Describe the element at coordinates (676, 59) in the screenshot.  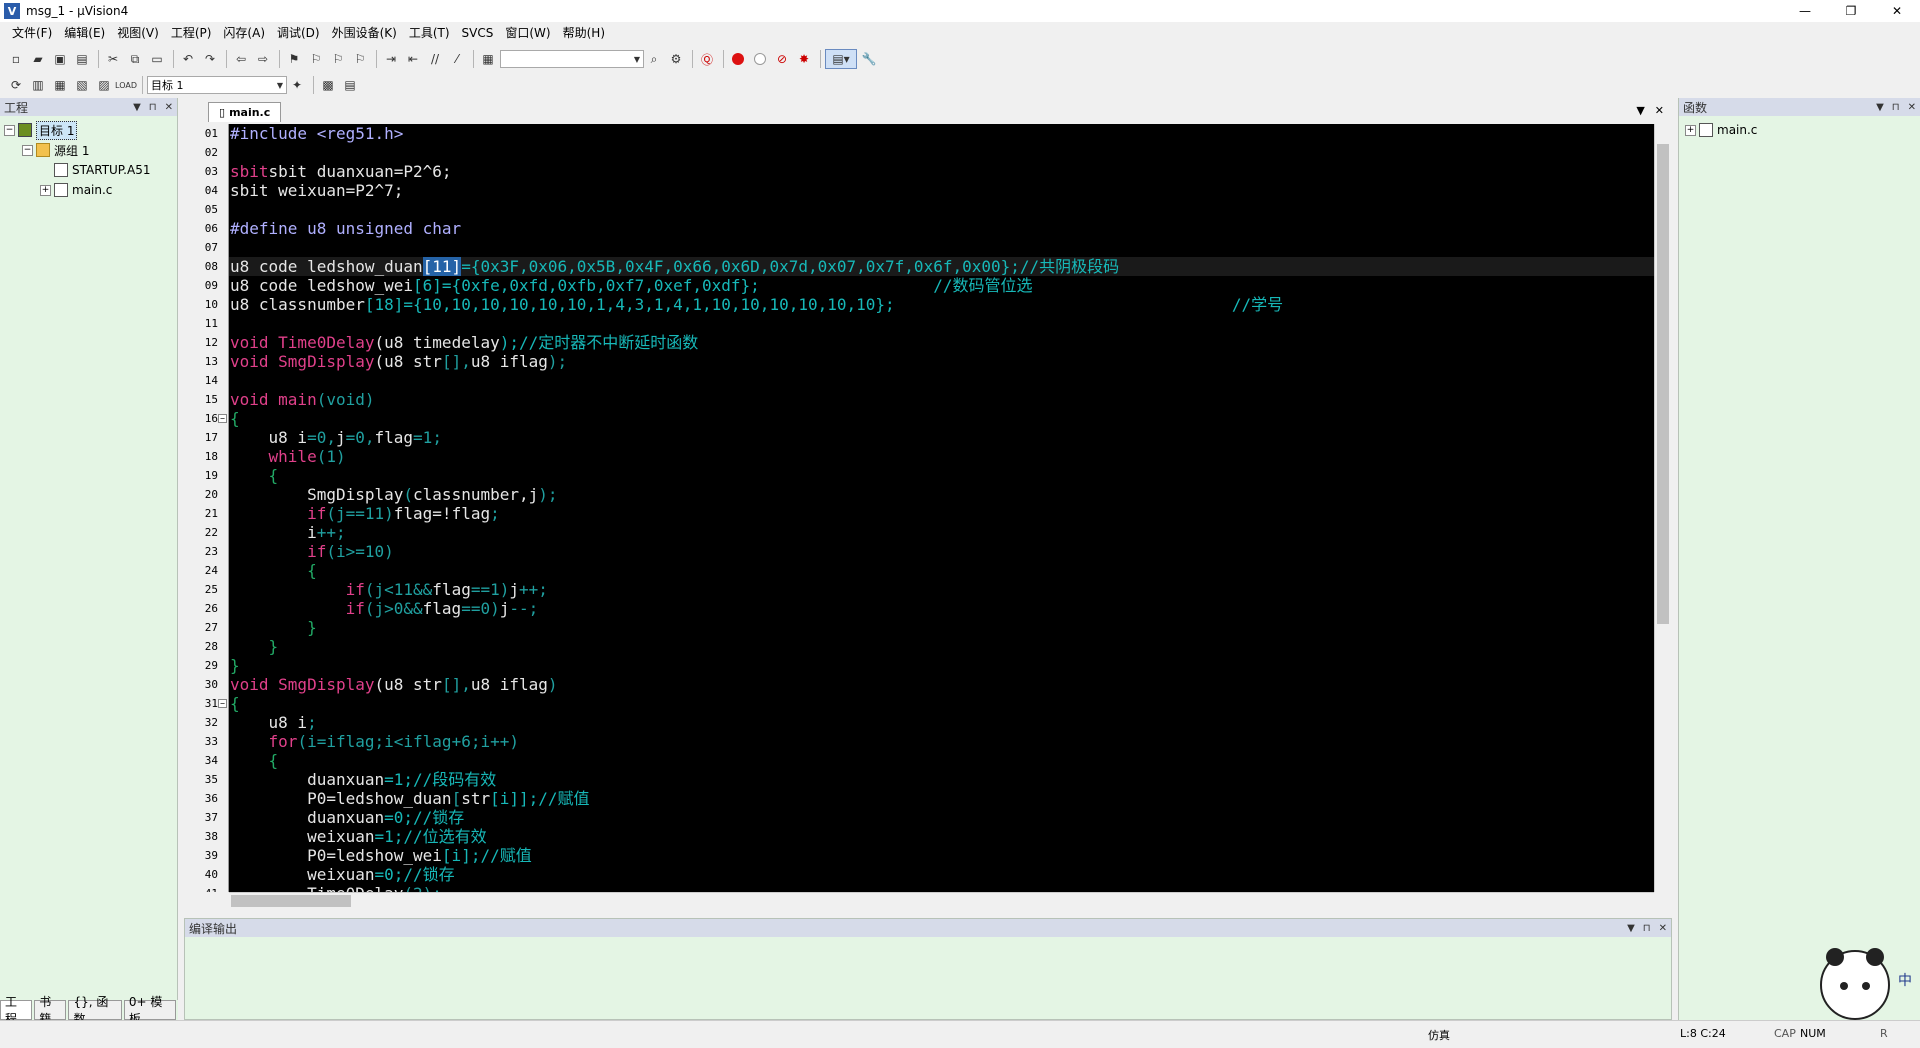
I see `incremental-find-icon: ⚙` at that location.